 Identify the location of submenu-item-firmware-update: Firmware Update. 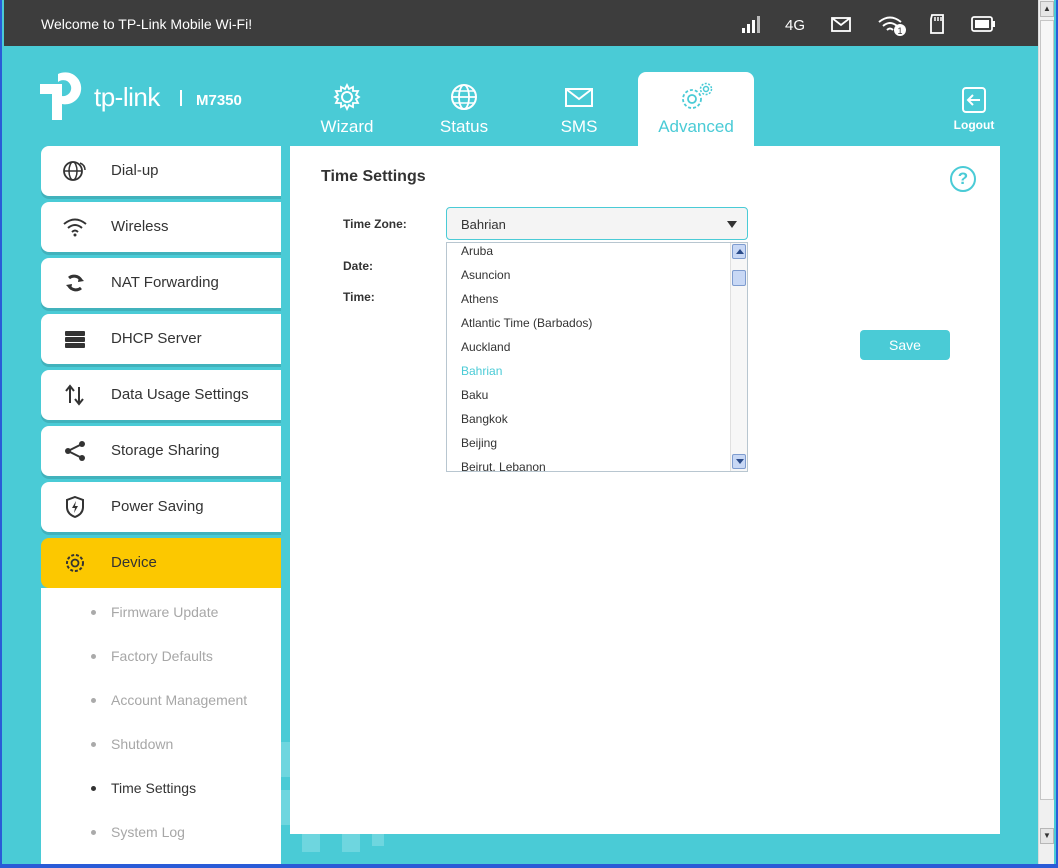
(161, 613).